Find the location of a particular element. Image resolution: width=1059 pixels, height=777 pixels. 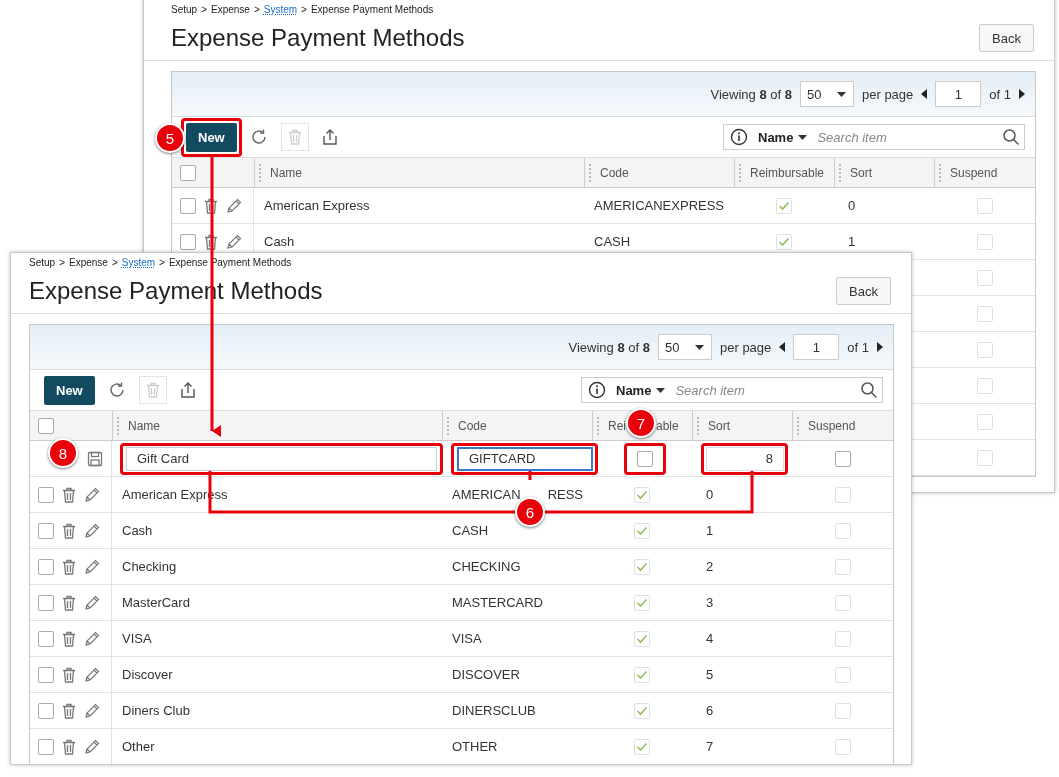

code-input: GIFTCARD is located at coordinates (525, 458).